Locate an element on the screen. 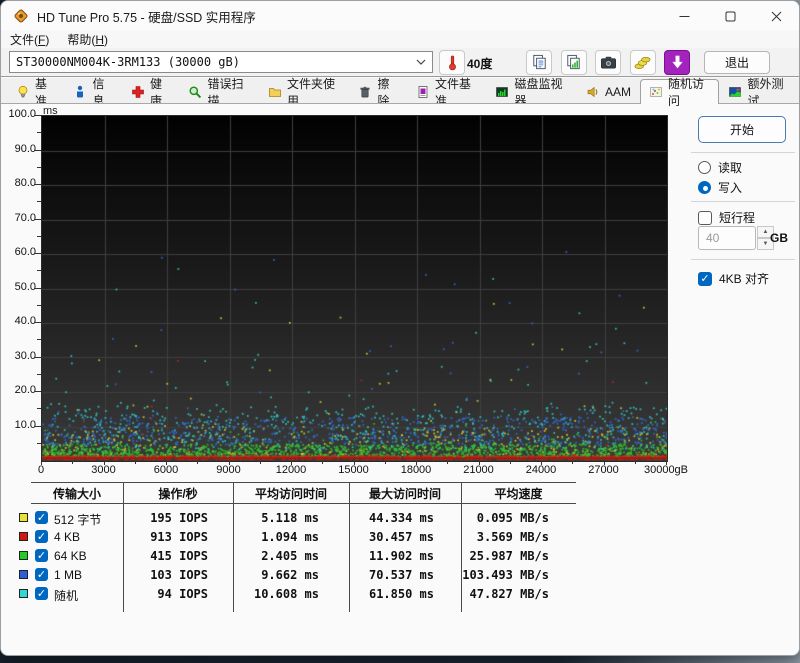 This screenshot has width=800, height=663. size-label: 4 KB is located at coordinates (67, 537).